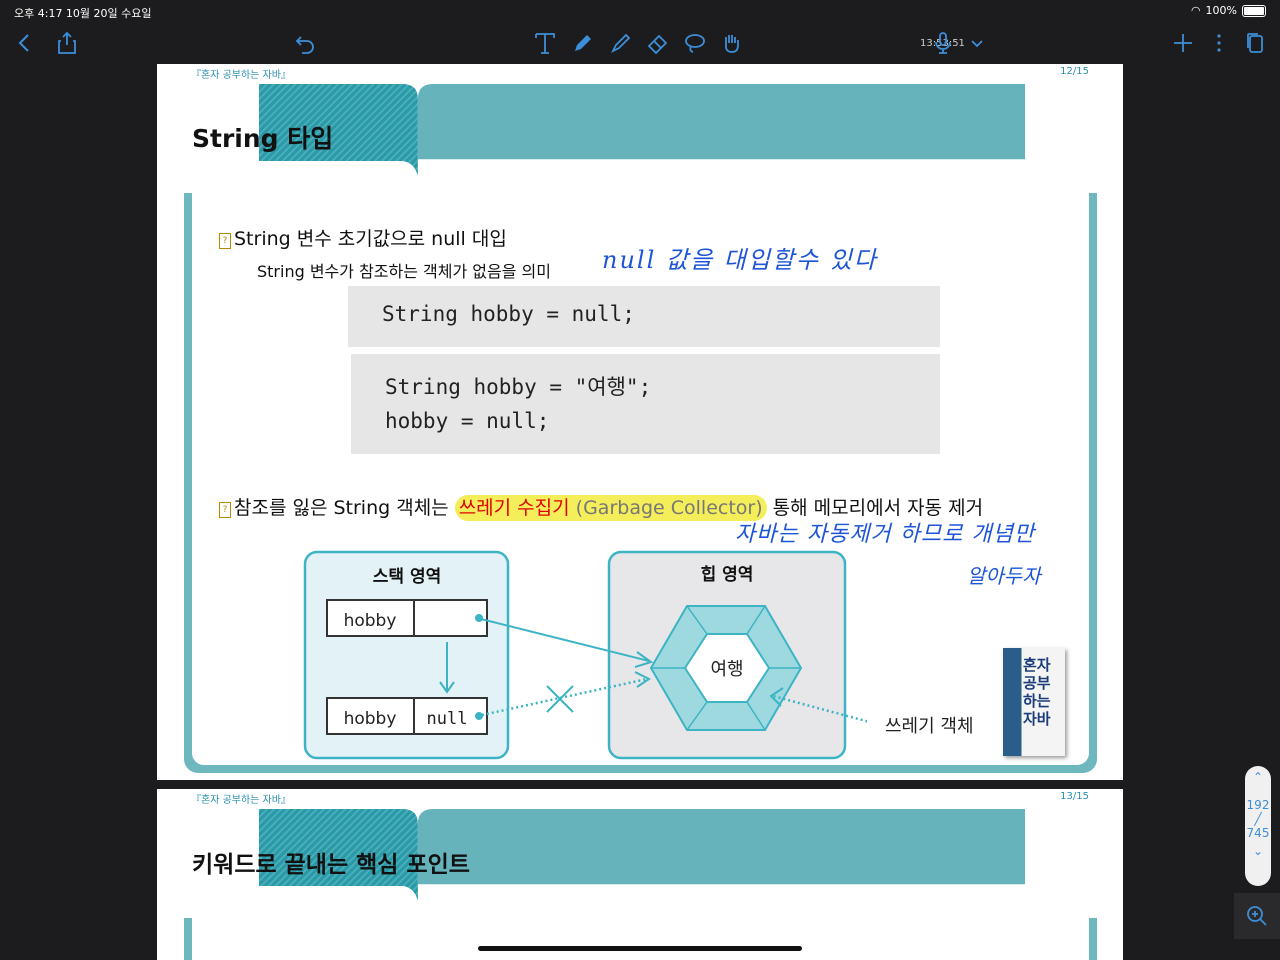  What do you see at coordinates (1221, 10) in the screenshot?
I see `battery-percent: 100%` at bounding box center [1221, 10].